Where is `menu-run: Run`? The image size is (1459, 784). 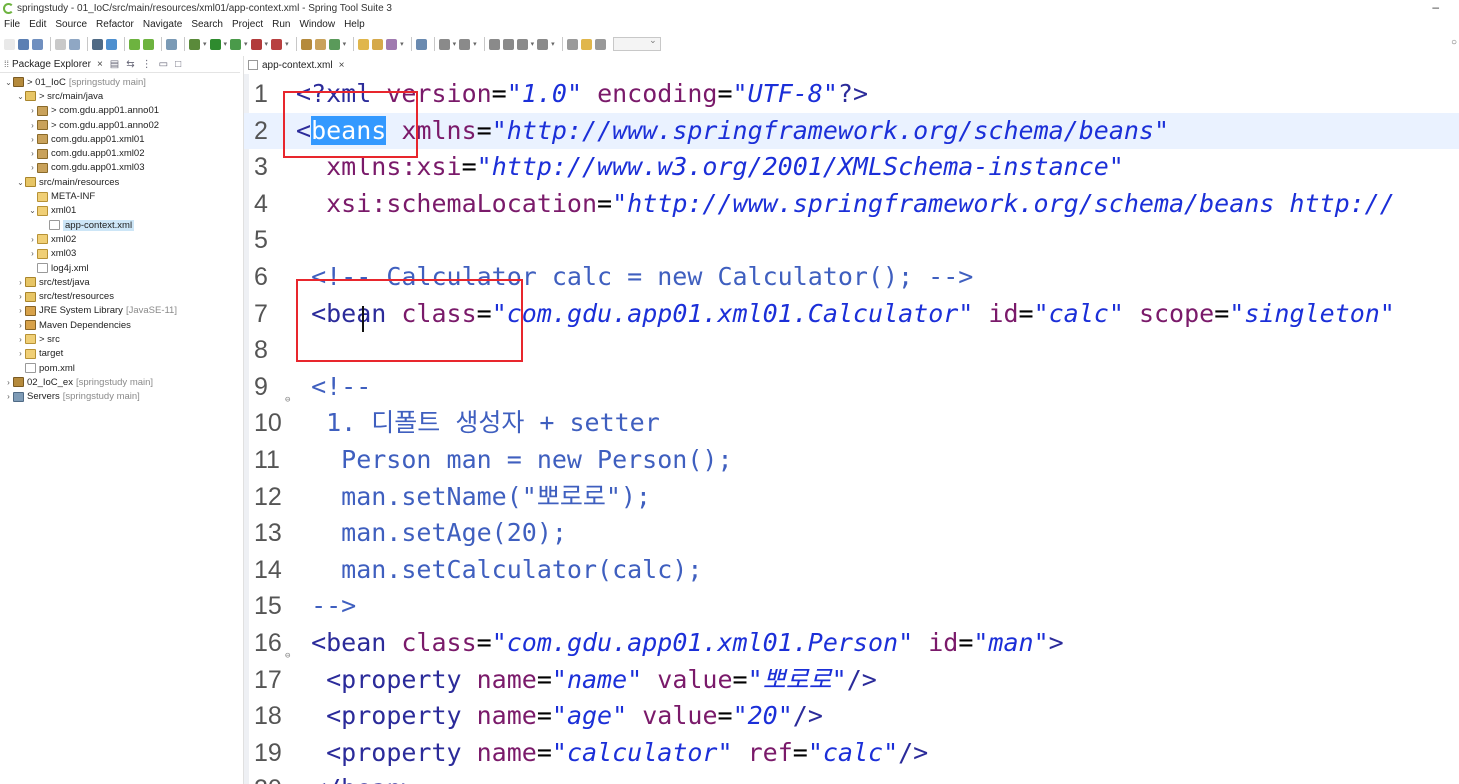 menu-run: Run is located at coordinates (281, 24).